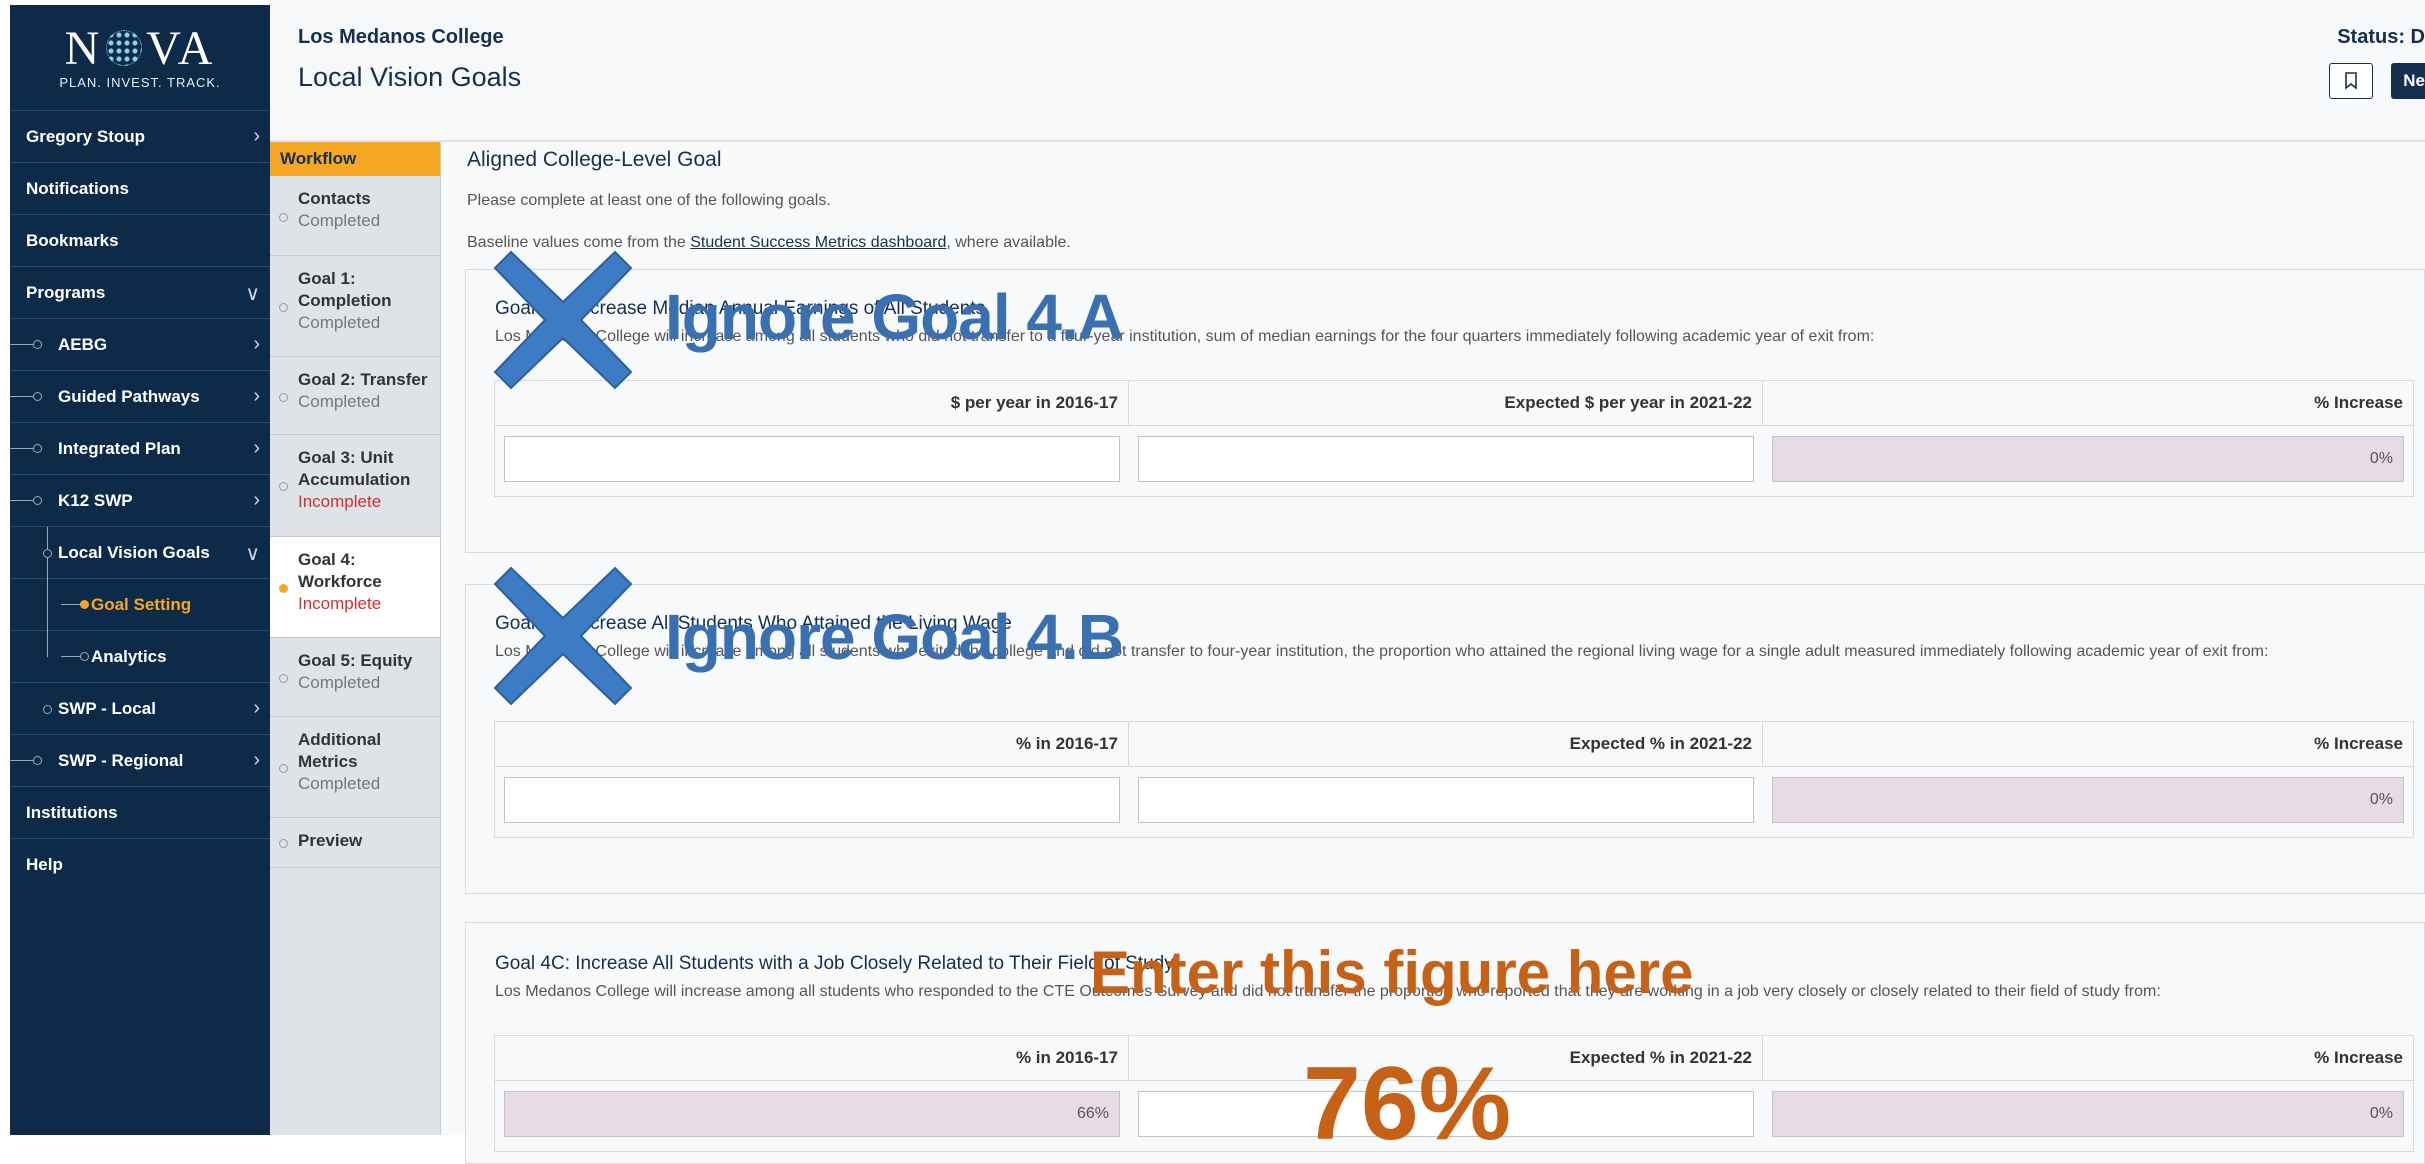 The image size is (2425, 1164). What do you see at coordinates (44, 864) in the screenshot?
I see `nav-item-label: Help` at bounding box center [44, 864].